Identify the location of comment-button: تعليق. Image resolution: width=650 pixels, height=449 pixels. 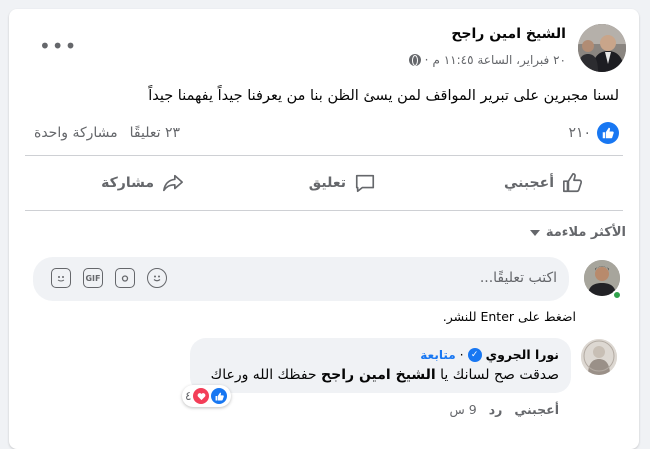
(342, 183).